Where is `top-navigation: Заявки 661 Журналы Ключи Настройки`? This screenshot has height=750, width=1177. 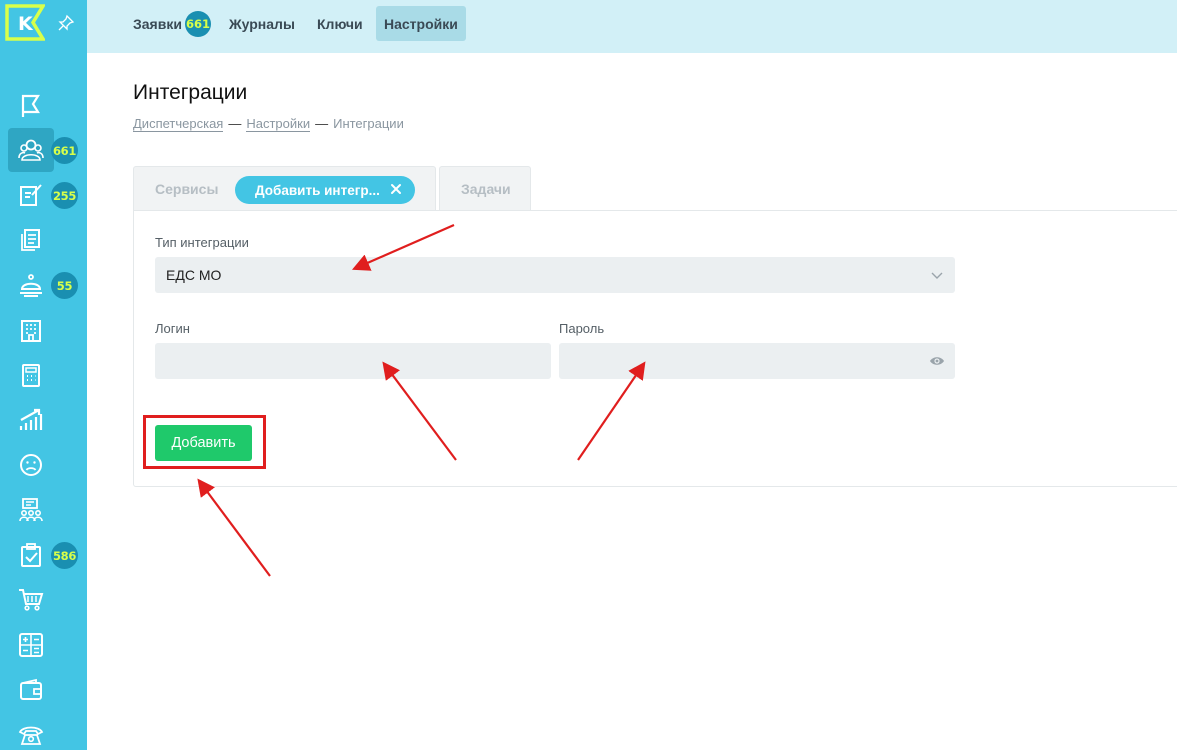 top-navigation: Заявки 661 Журналы Ключи Настройки is located at coordinates (632, 26).